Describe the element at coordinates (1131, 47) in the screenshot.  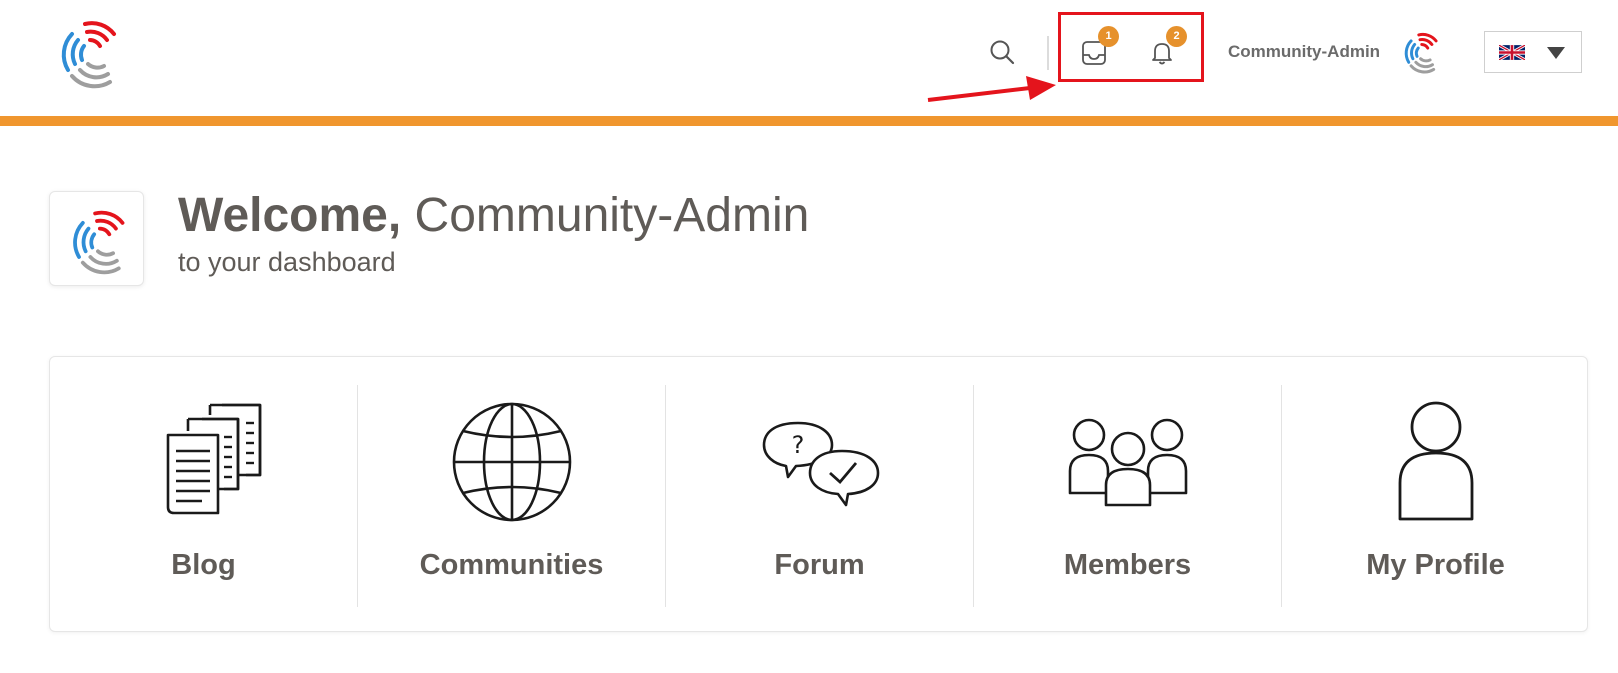
I see `annotation-highlight-box` at that location.